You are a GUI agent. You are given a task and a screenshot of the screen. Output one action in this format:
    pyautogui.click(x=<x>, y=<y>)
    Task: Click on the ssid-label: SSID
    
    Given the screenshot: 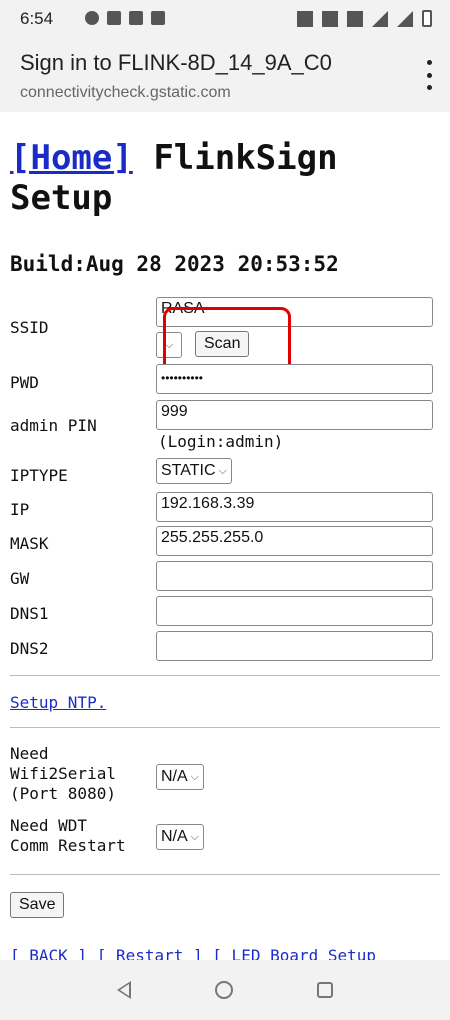 What is the action you would take?
    pyautogui.click(x=29, y=327)
    